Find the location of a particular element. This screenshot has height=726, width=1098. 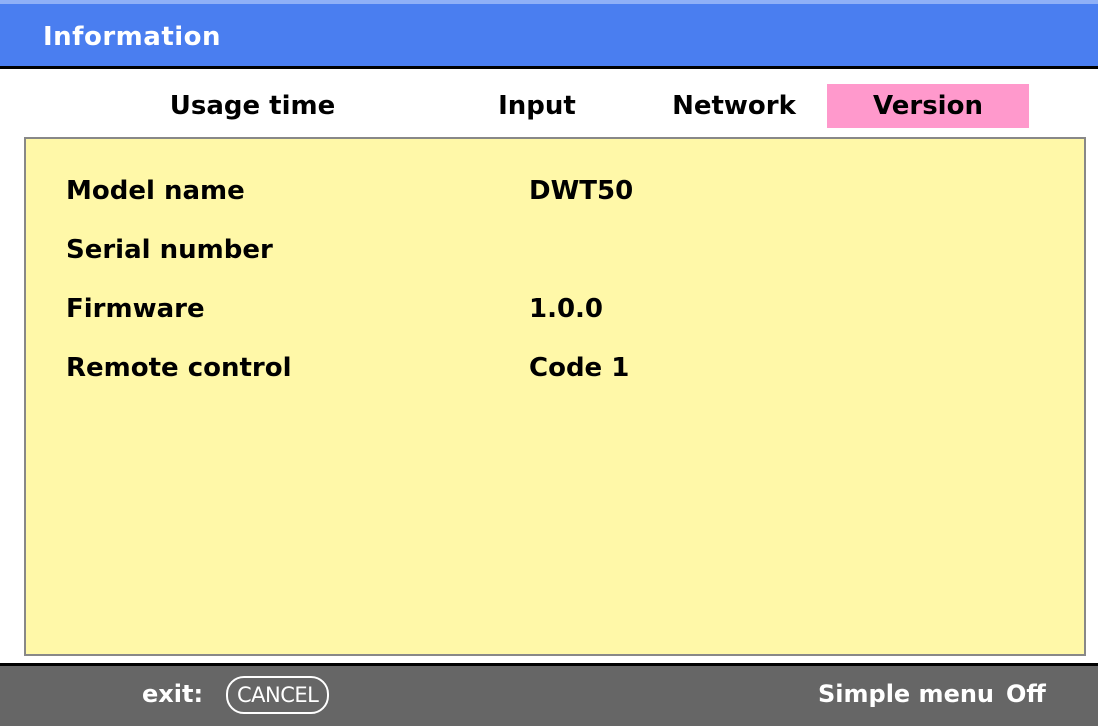

info-row-model-name: Model name DWT50 is located at coordinates (555, 191).